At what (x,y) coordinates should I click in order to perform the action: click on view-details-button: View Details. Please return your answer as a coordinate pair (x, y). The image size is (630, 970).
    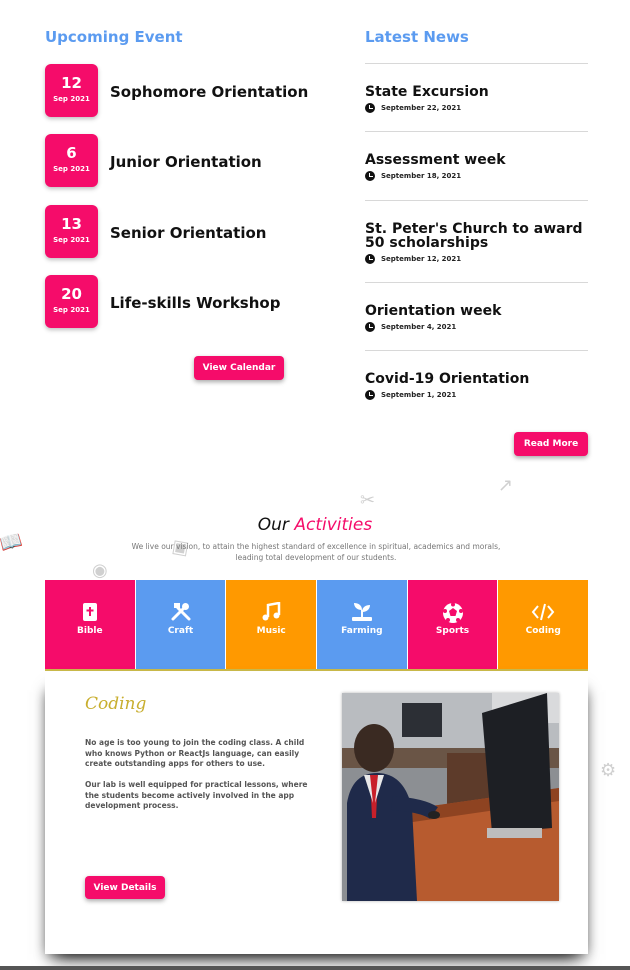
    Looking at the image, I should click on (125, 887).